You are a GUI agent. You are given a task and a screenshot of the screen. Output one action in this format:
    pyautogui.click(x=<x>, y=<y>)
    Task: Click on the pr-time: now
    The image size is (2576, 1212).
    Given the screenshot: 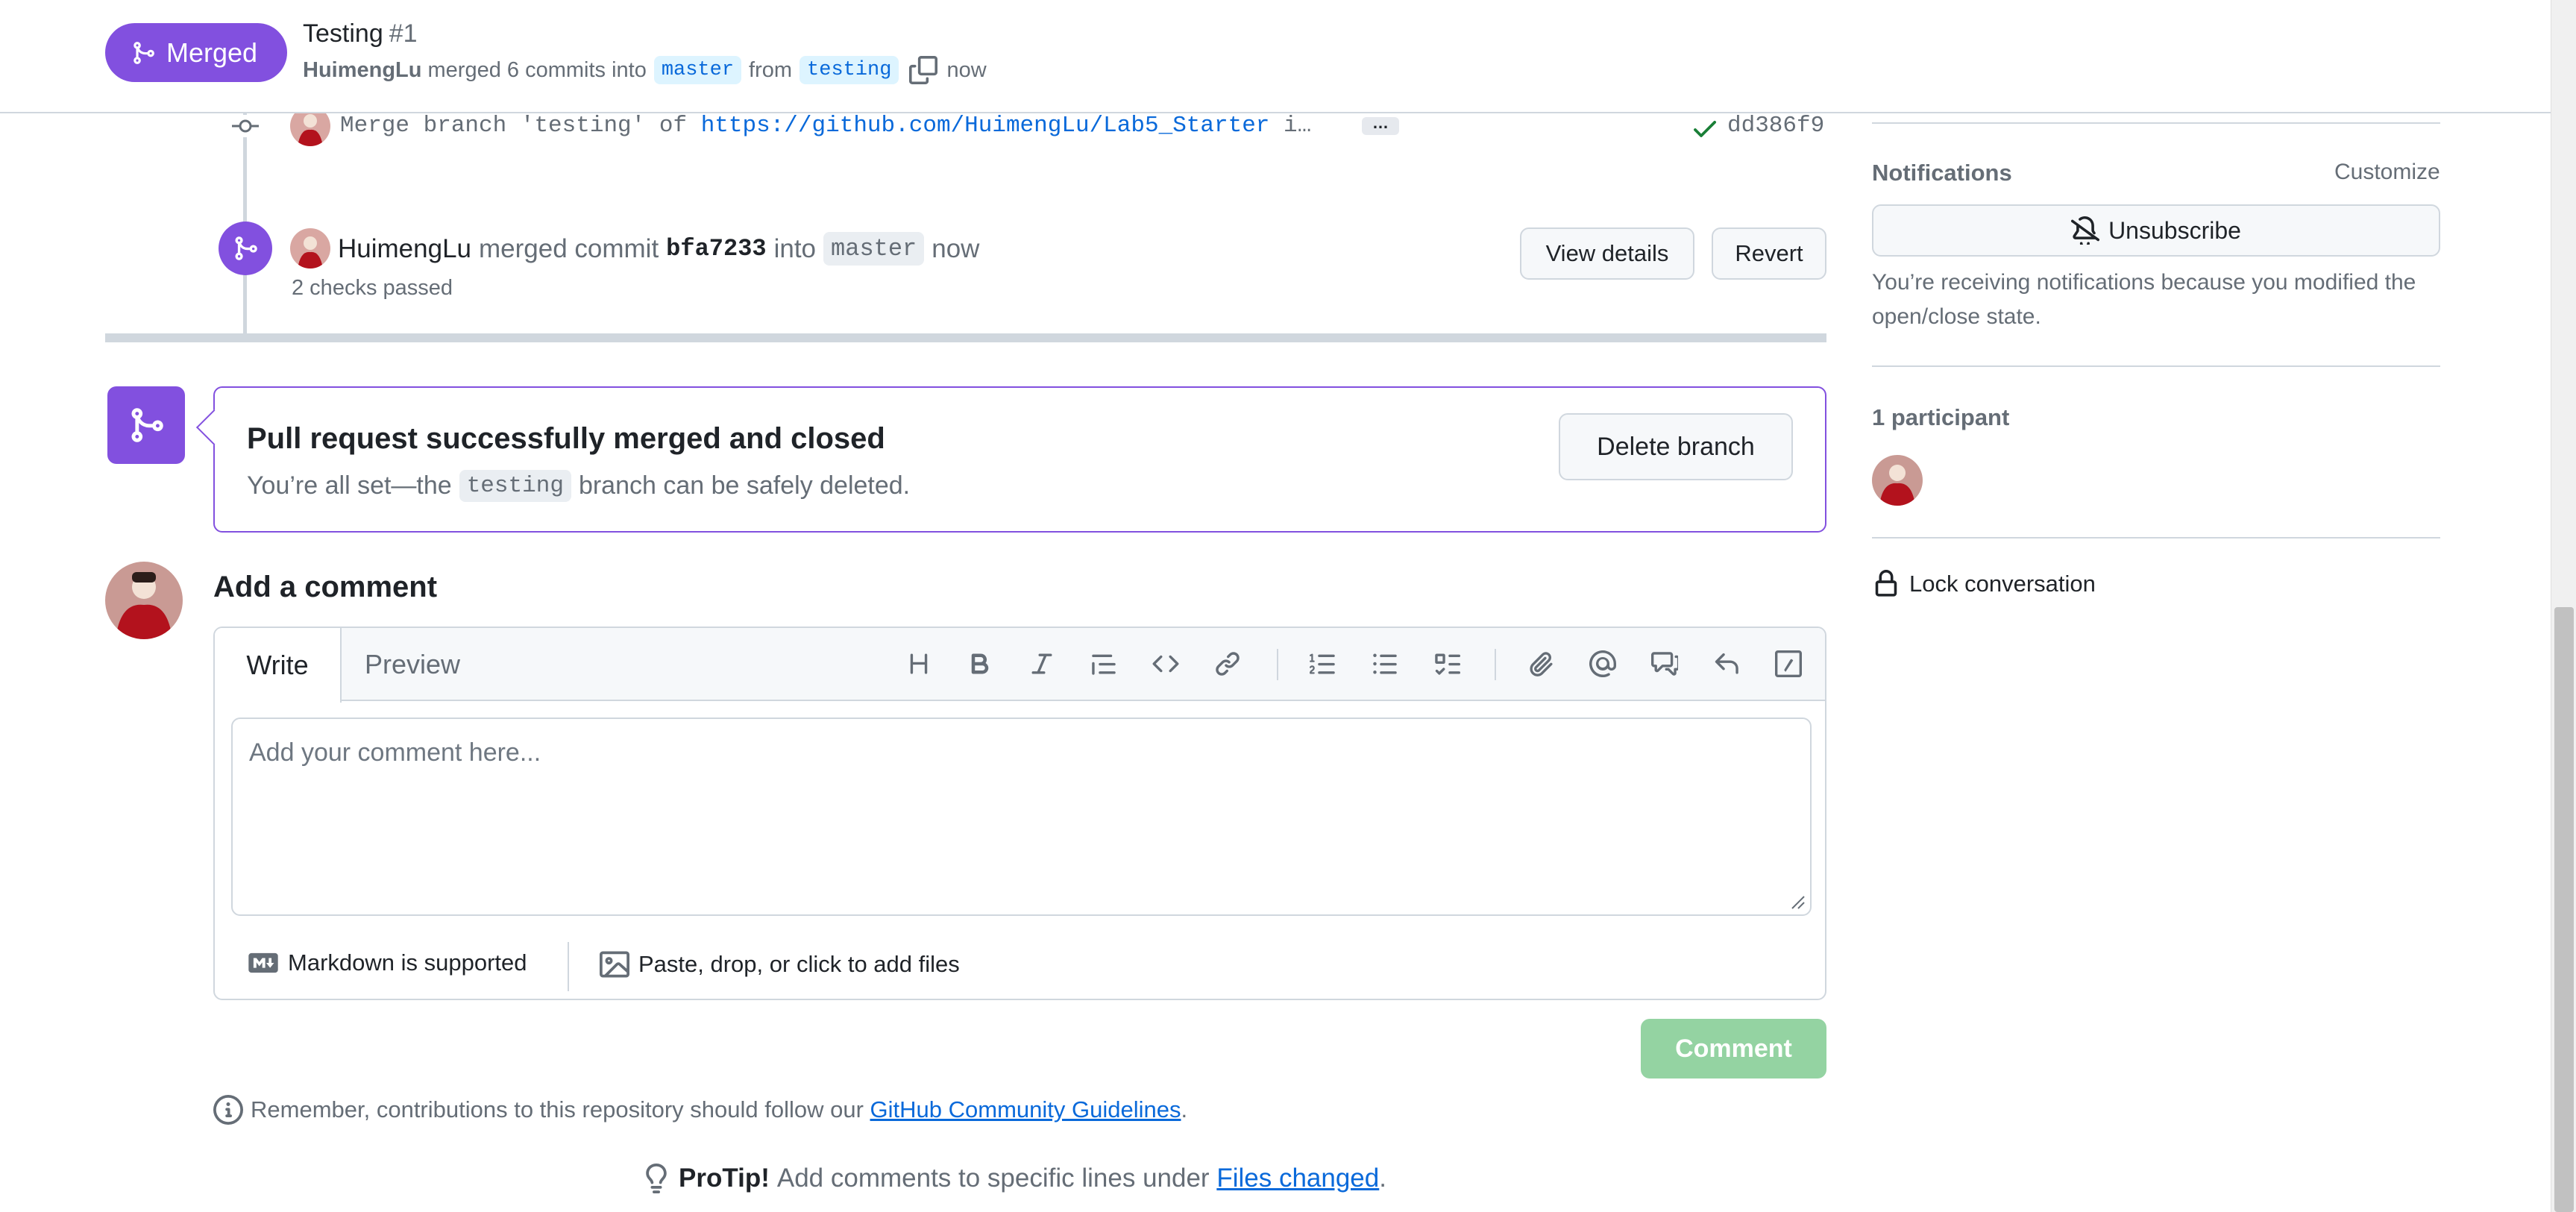 What is the action you would take?
    pyautogui.click(x=967, y=69)
    